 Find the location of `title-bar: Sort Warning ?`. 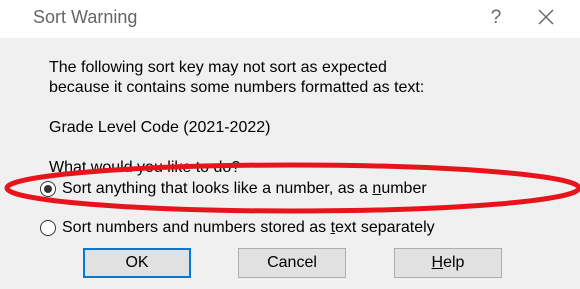

title-bar: Sort Warning ? is located at coordinates (290, 19).